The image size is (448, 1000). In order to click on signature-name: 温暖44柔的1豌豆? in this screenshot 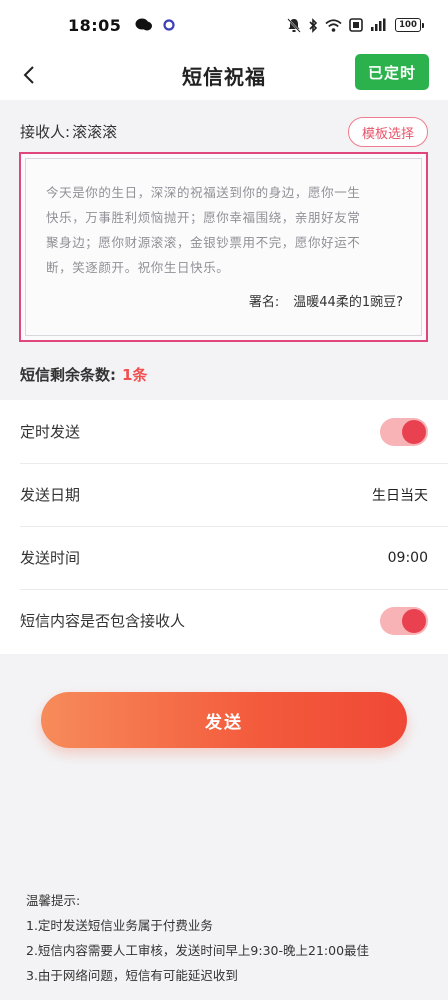, I will do `click(348, 300)`.